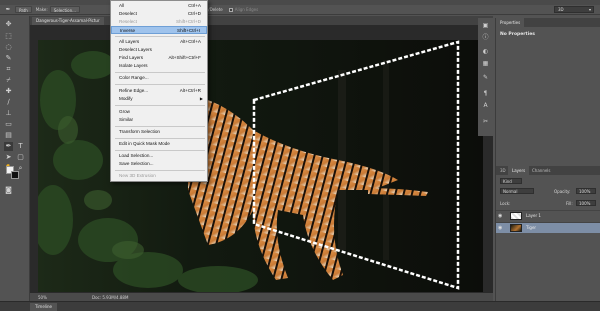 This screenshot has width=600, height=311. I want to click on menu-shortcut: Ctrl+D, so click(194, 13).